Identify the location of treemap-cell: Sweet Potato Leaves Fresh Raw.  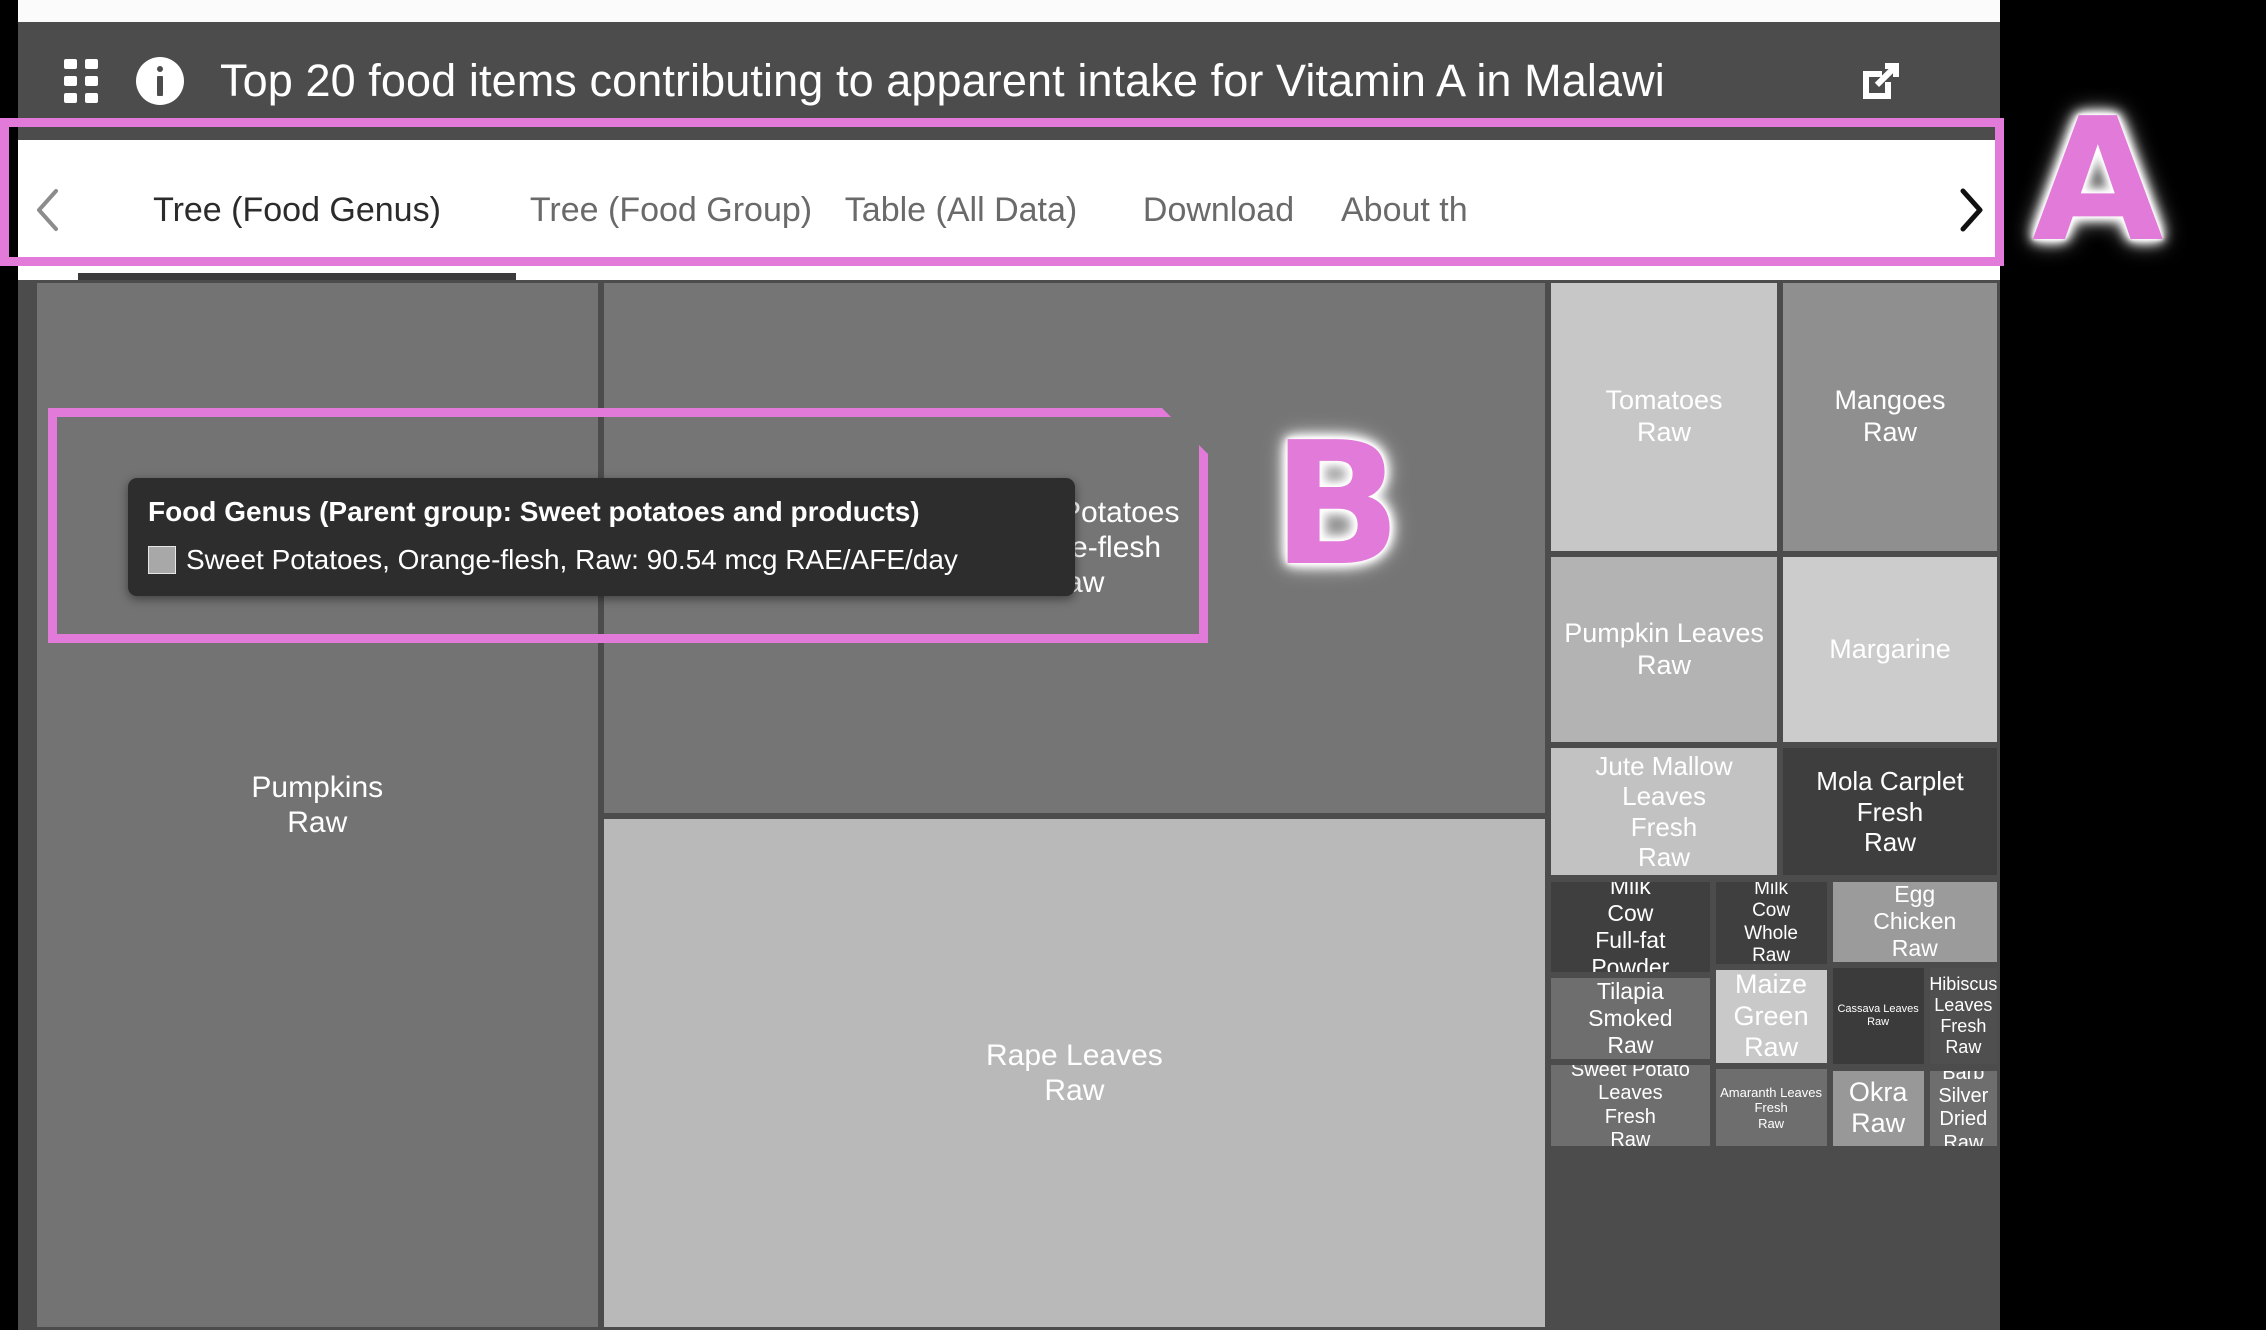
(1630, 1106).